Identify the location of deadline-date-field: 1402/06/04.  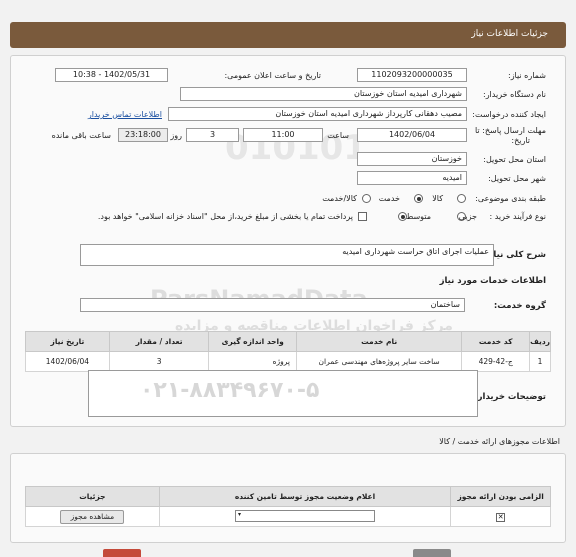
(412, 135).